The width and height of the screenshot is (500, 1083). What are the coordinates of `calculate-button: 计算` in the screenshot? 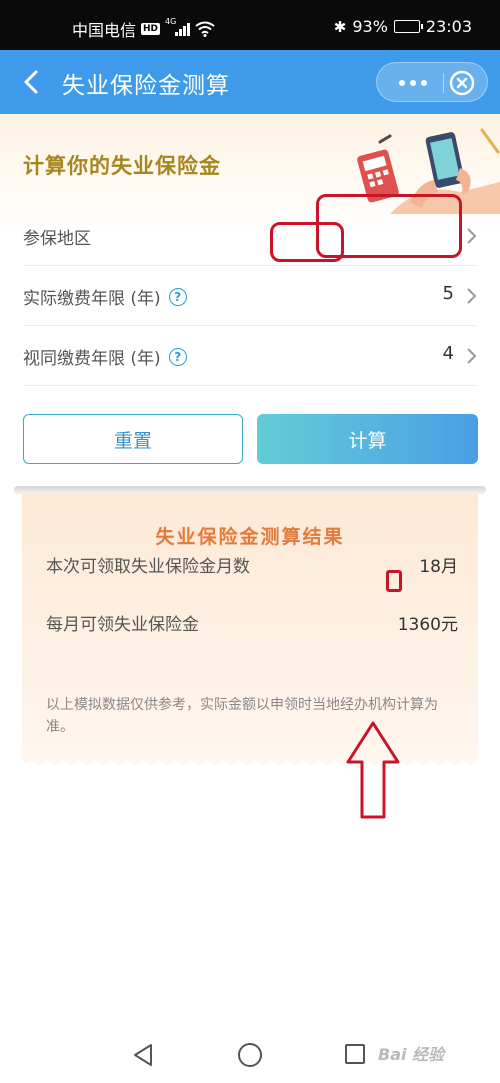 It's located at (367, 439).